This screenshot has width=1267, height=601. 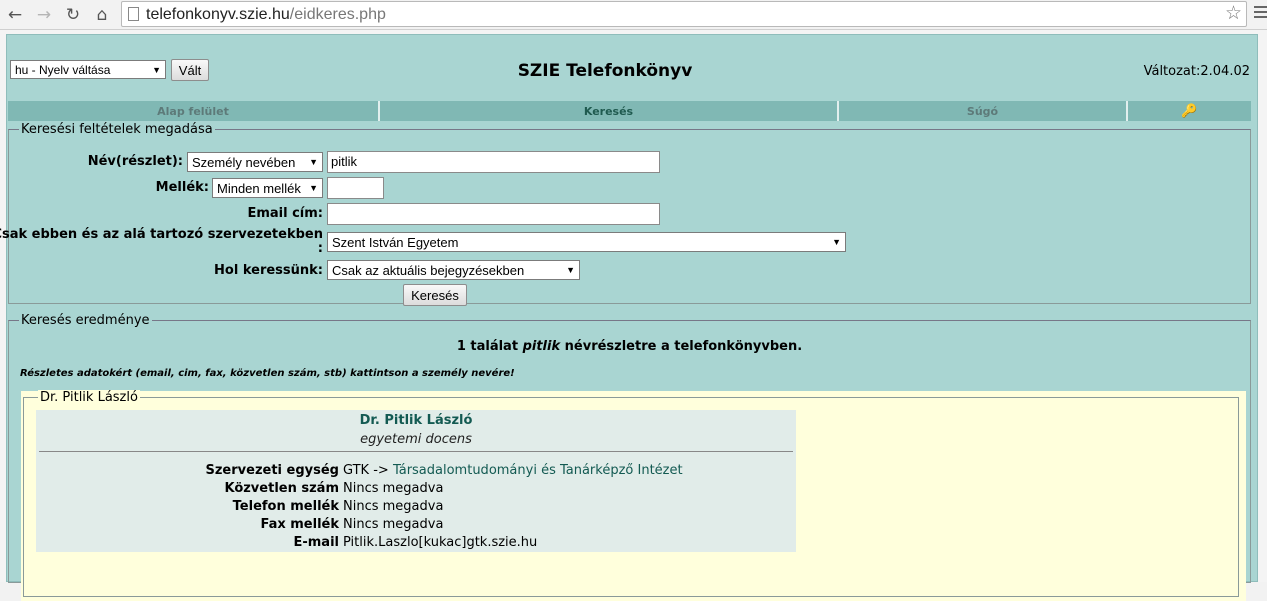 I want to click on tab-basic: Alap felület, so click(x=194, y=111).